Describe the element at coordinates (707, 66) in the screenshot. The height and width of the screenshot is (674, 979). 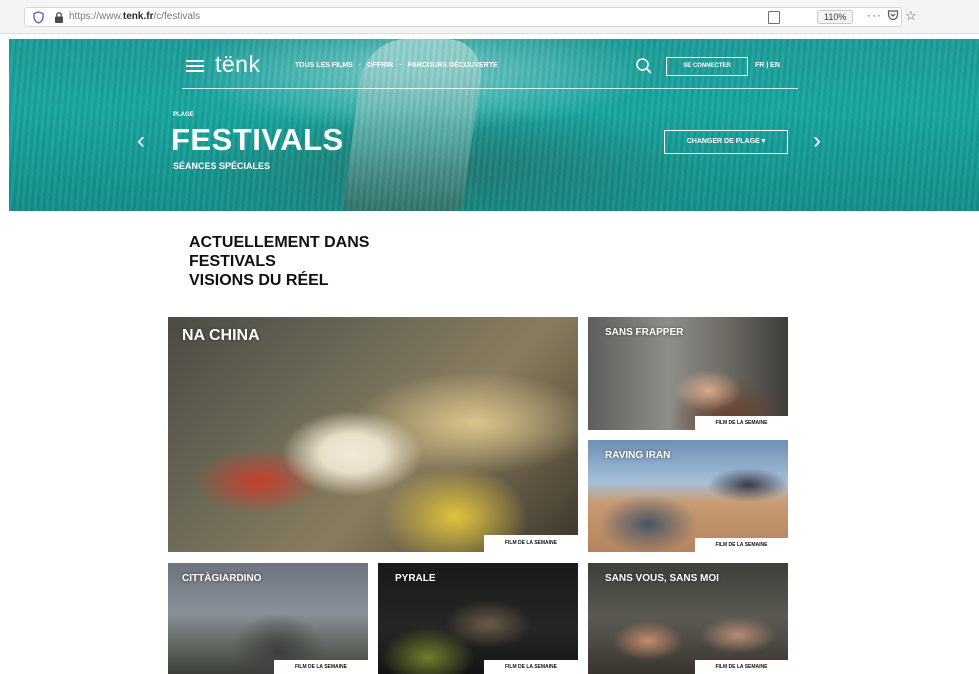
I see `connect-button: SE CONNECTER` at that location.